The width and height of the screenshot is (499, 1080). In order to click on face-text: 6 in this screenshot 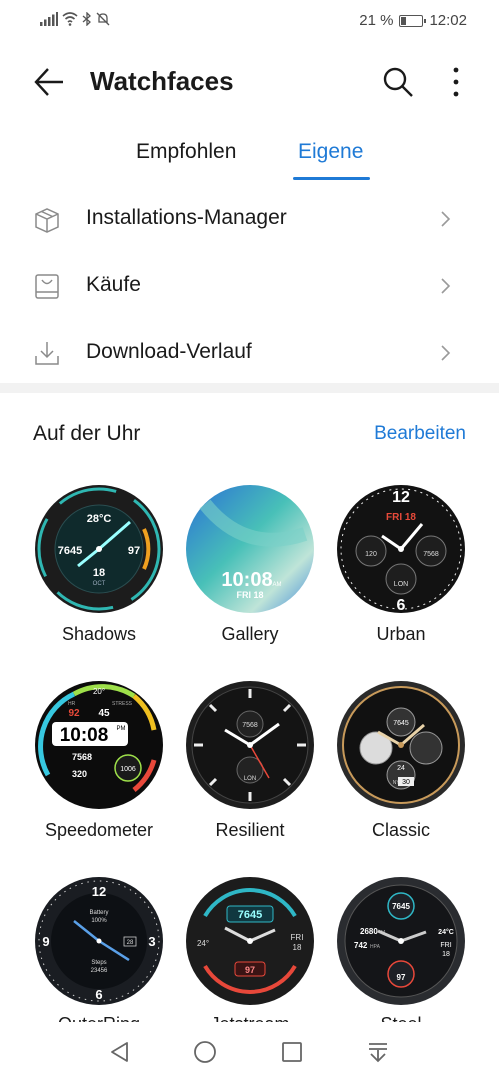, I will do `click(401, 605)`.